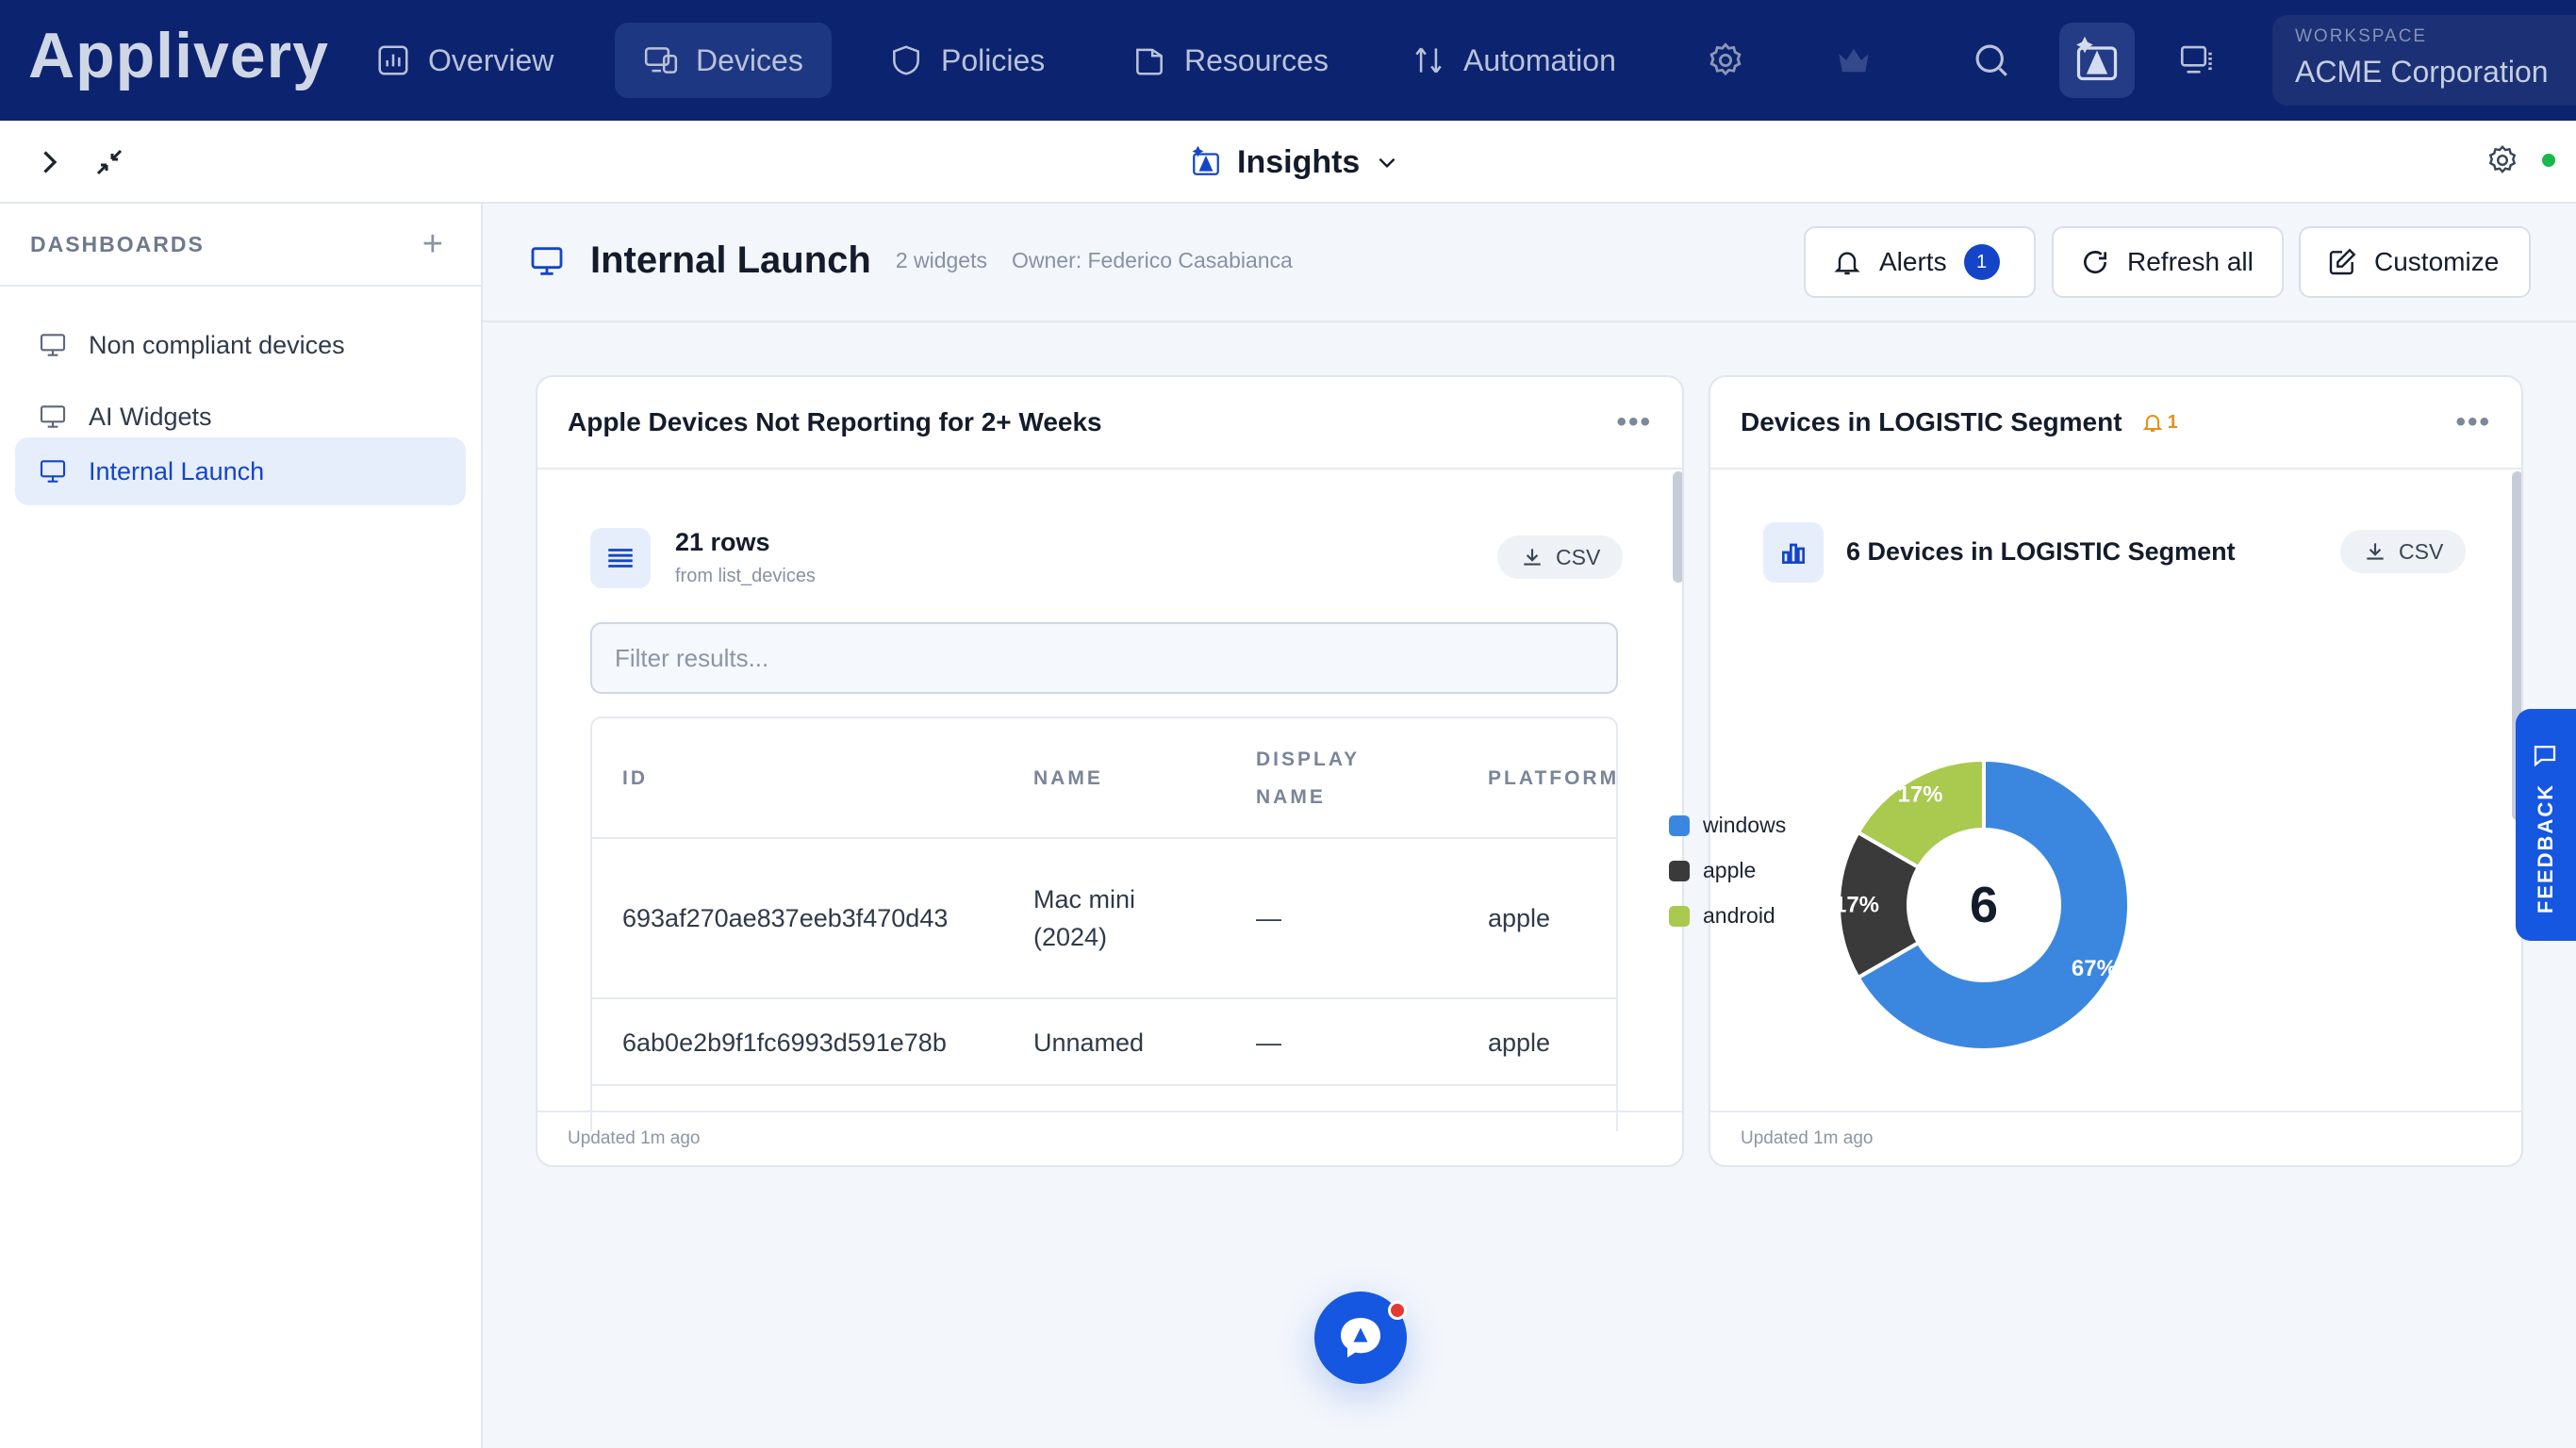 The height and width of the screenshot is (1448, 2576). I want to click on column-header-platform: PLATFORM, so click(1553, 778).